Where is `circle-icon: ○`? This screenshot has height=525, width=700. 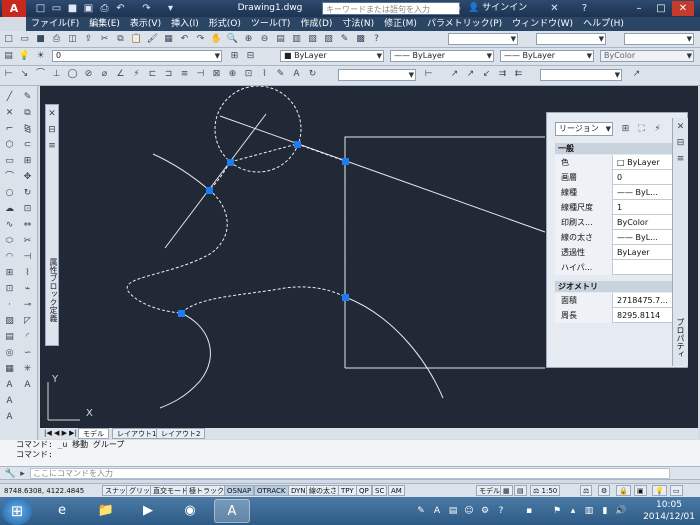
circle-icon: ○ is located at coordinates (9, 193).